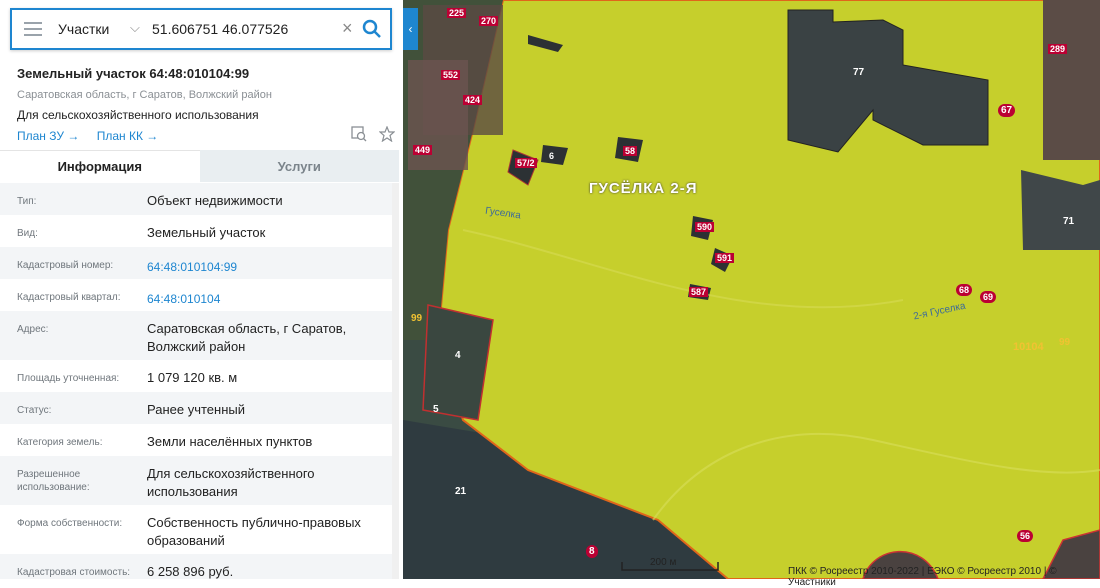  What do you see at coordinates (592, 551) in the screenshot?
I see `parcel-tag: 8` at bounding box center [592, 551].